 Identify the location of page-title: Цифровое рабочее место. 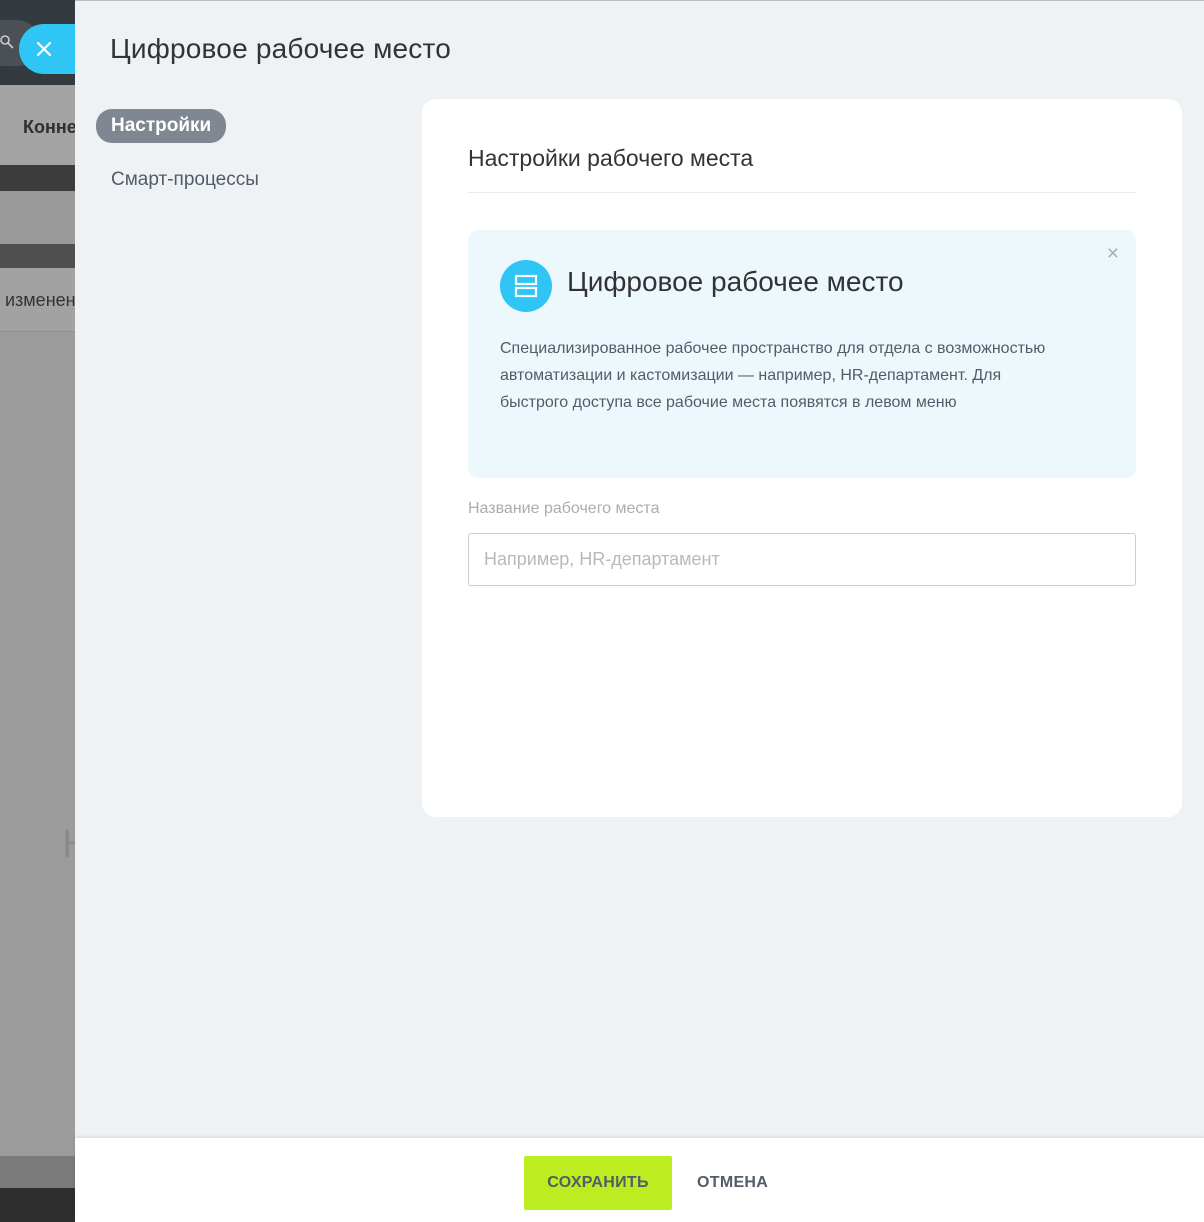
(280, 48).